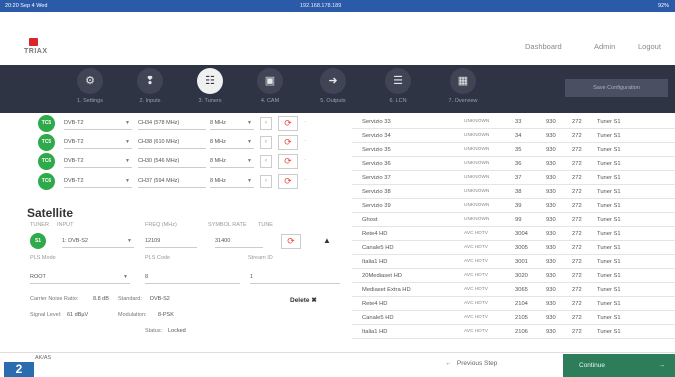 Image resolution: width=675 pixels, height=377 pixels. Describe the element at coordinates (513, 164) in the screenshot. I see `service-row: Servizio 36 UNKNOWN 36 930 272 Tuner S1` at that location.